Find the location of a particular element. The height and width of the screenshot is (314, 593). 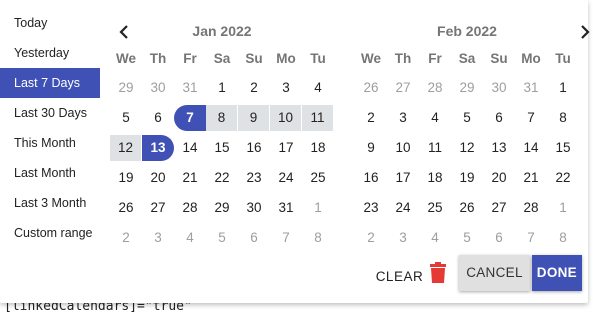

cancel-button: CANCEL is located at coordinates (494, 273).